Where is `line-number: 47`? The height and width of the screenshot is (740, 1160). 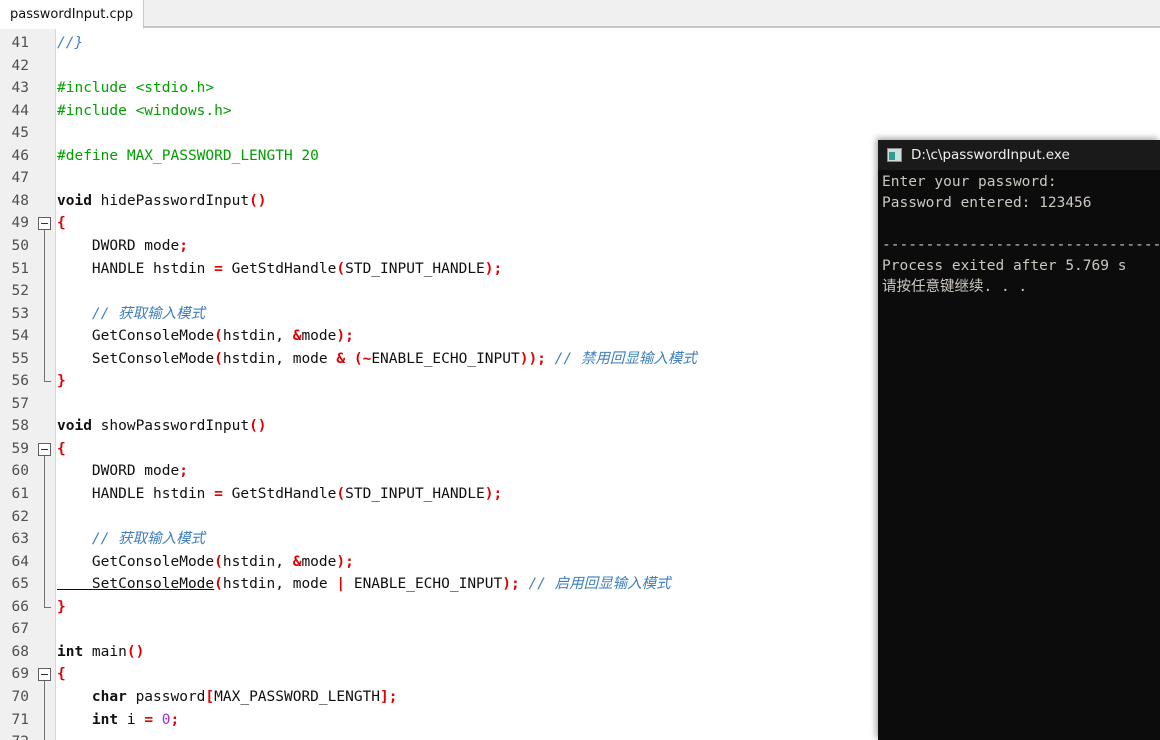 line-number: 47 is located at coordinates (20, 178).